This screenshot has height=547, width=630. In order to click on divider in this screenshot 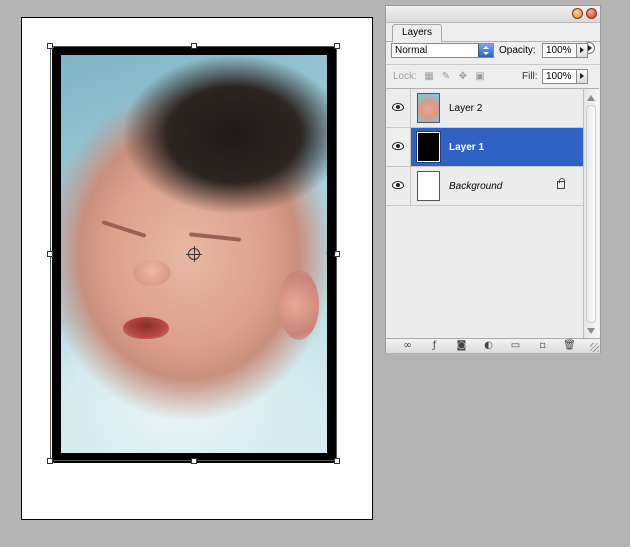, I will do `click(493, 64)`.